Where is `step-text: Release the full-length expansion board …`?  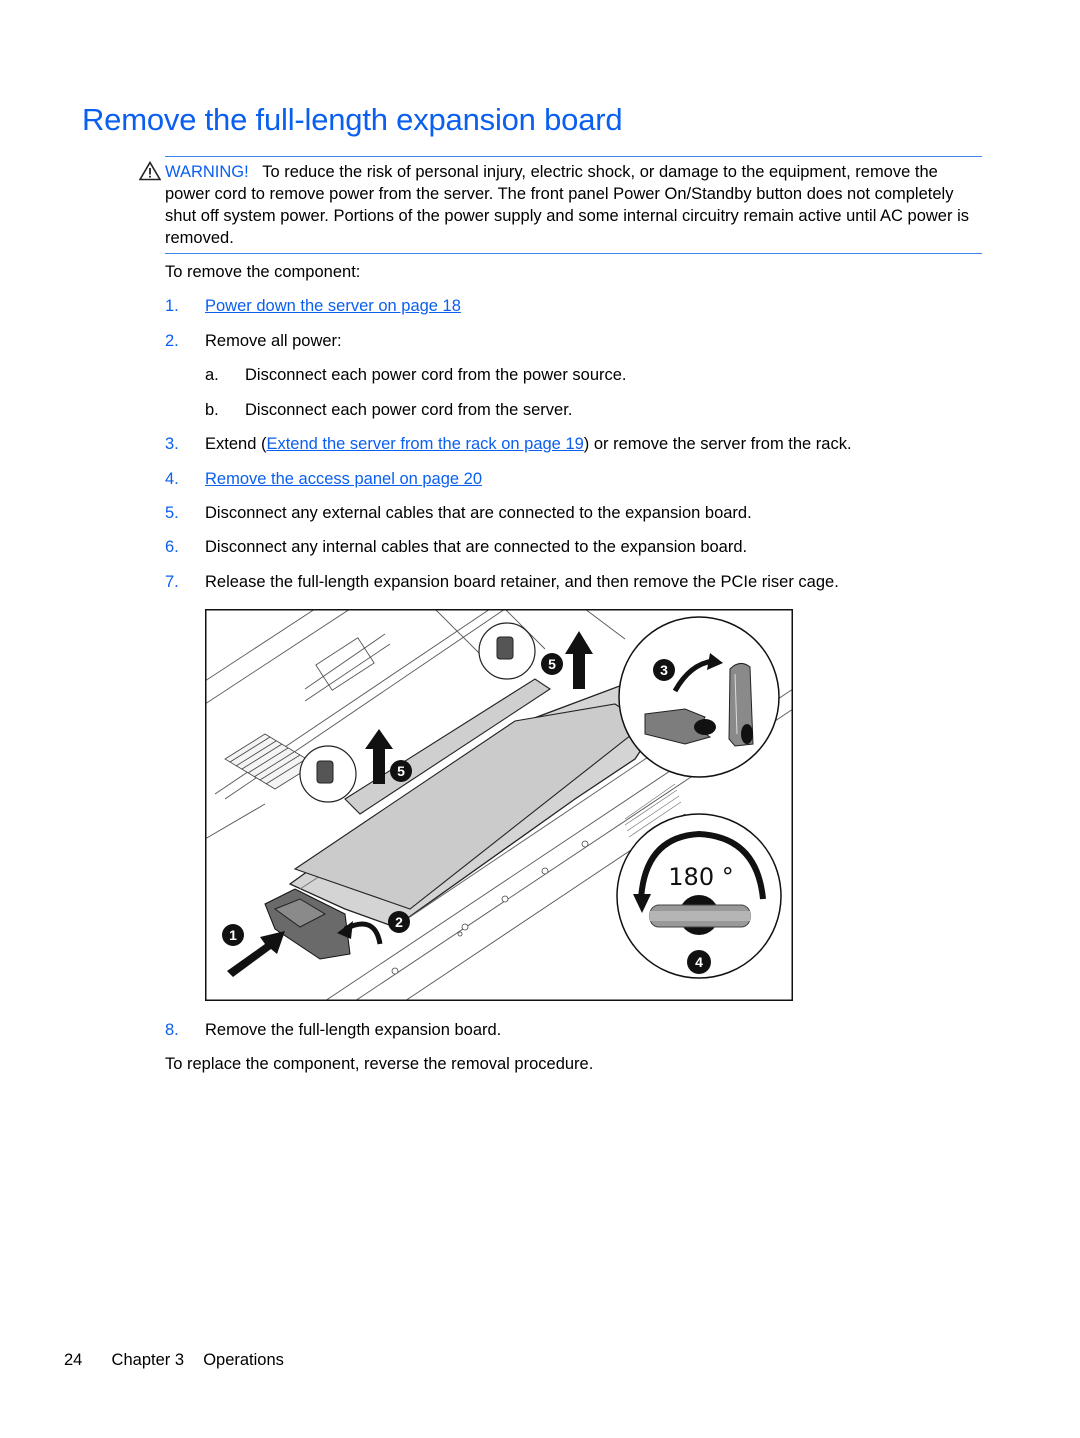 step-text: Release the full-length expansion board … is located at coordinates (522, 582).